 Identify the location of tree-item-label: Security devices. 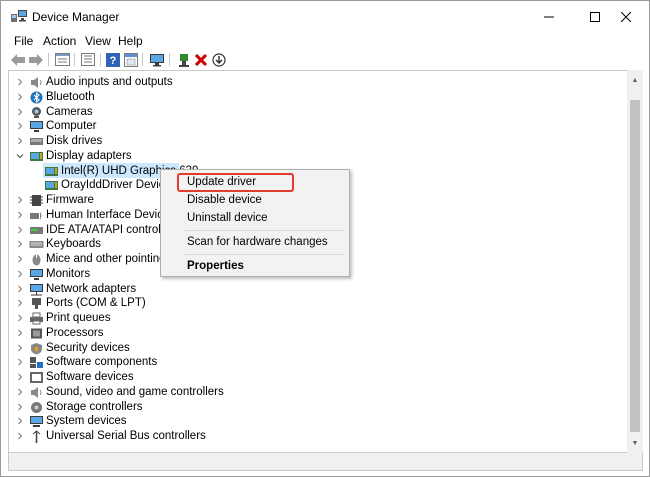
(88, 347).